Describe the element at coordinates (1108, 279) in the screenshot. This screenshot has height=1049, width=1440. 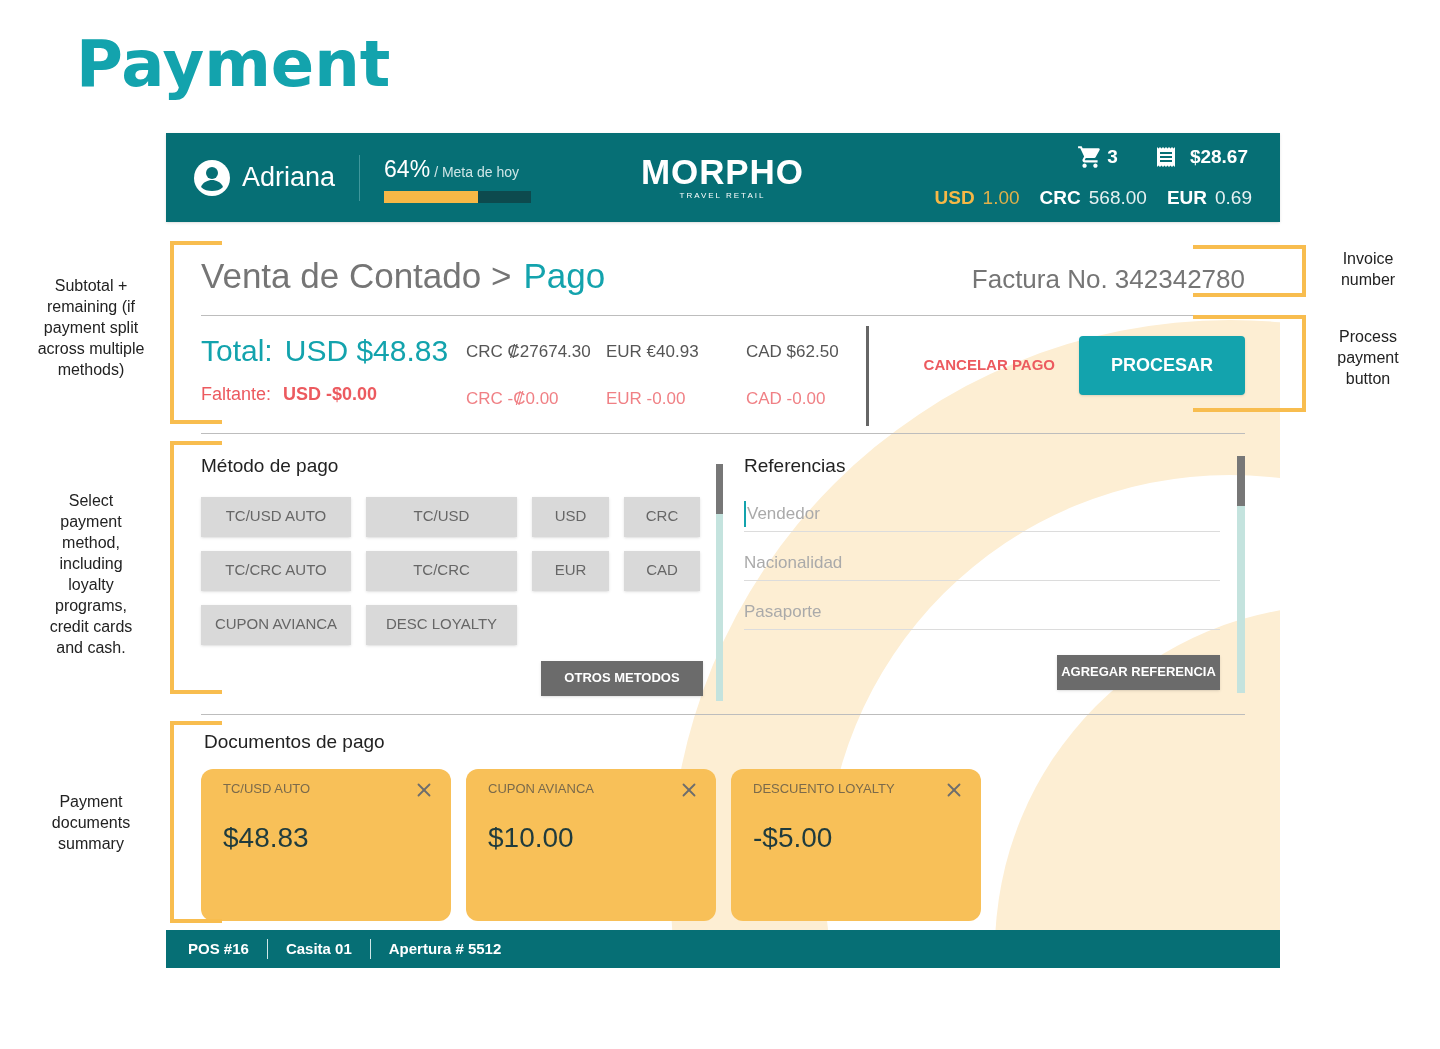
I see `invoice-number: Factura No. 342342780` at that location.